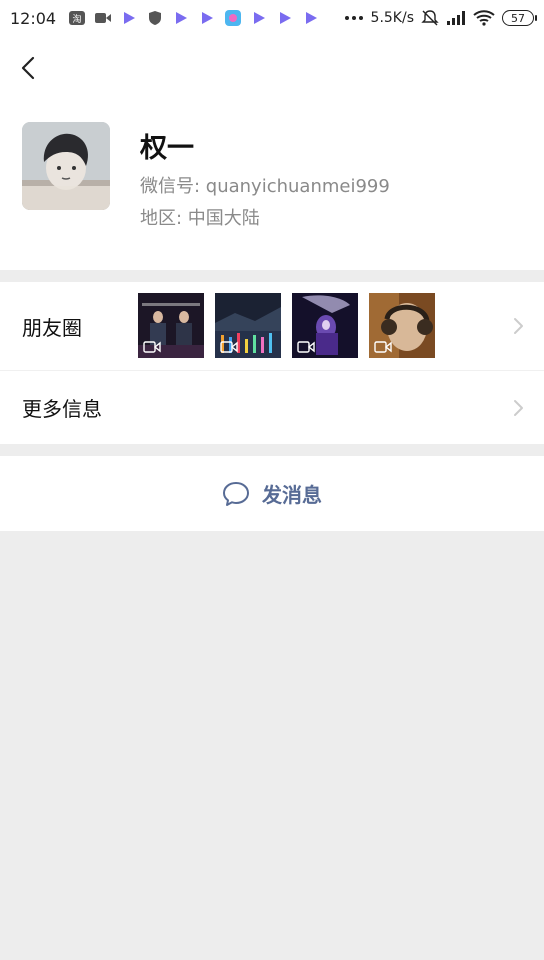  What do you see at coordinates (292, 495) in the screenshot?
I see `send-message-label: 发消息` at bounding box center [292, 495].